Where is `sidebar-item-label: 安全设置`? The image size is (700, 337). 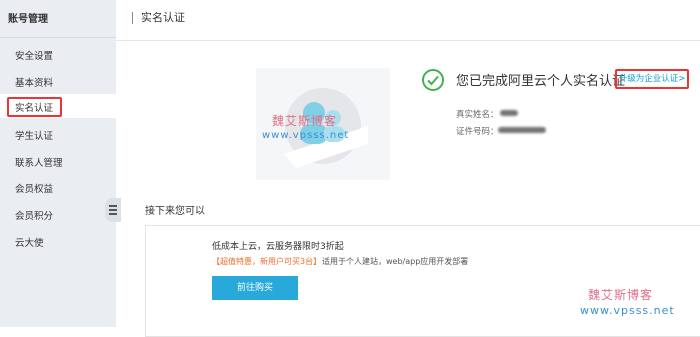 sidebar-item-label: 安全设置 is located at coordinates (34, 56).